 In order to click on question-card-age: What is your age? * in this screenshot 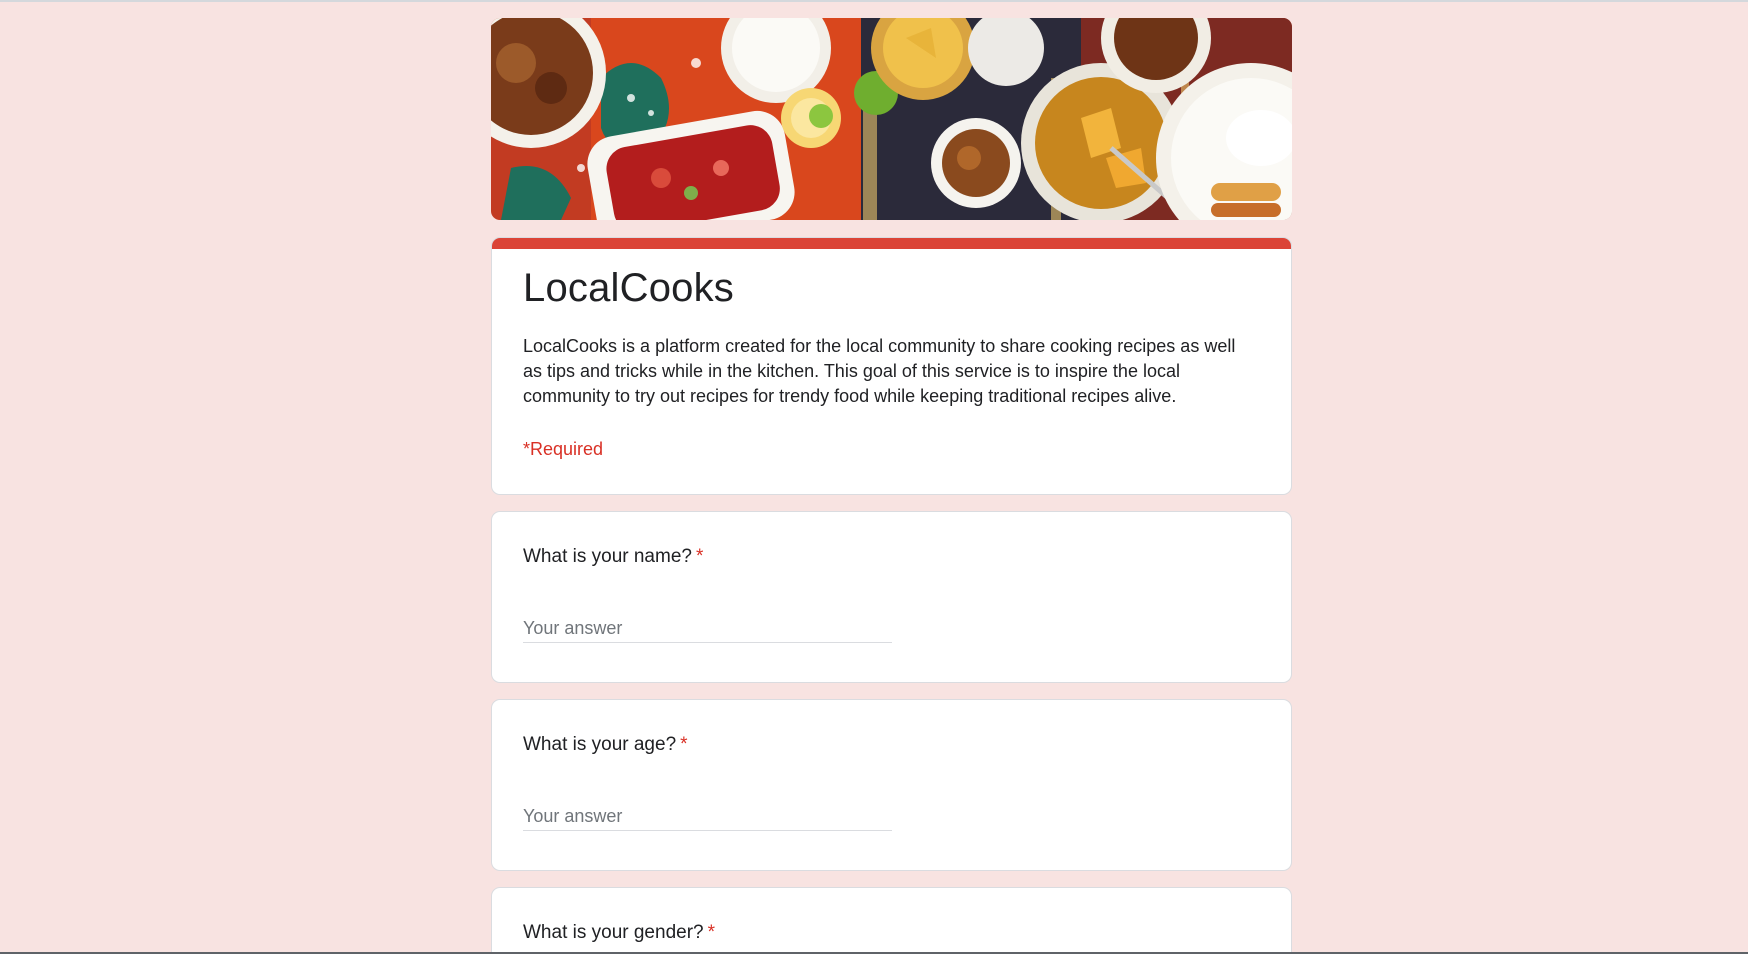, I will do `click(891, 785)`.